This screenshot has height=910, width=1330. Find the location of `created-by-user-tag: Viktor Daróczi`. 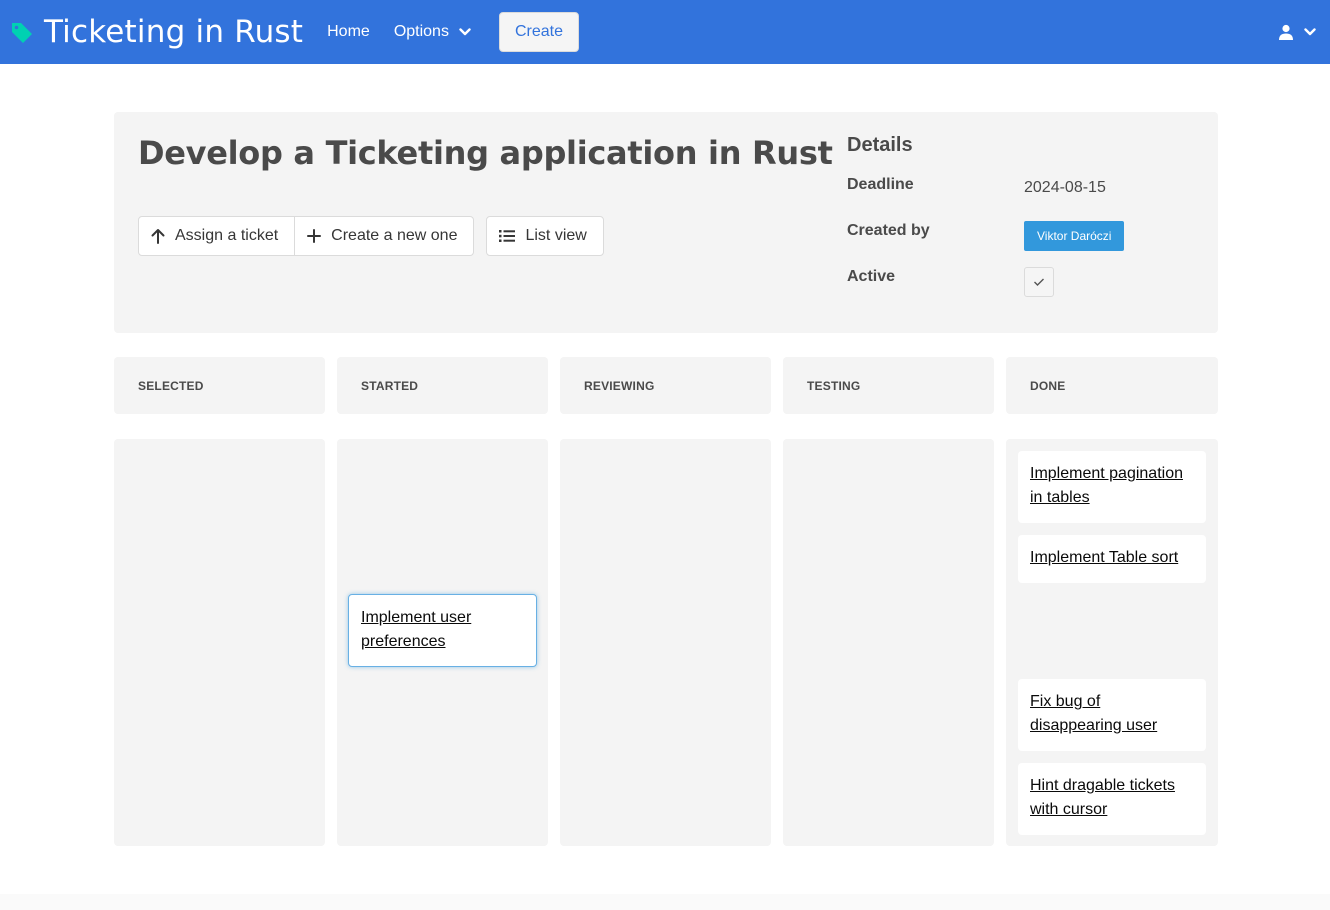

created-by-user-tag: Viktor Daróczi is located at coordinates (1074, 236).